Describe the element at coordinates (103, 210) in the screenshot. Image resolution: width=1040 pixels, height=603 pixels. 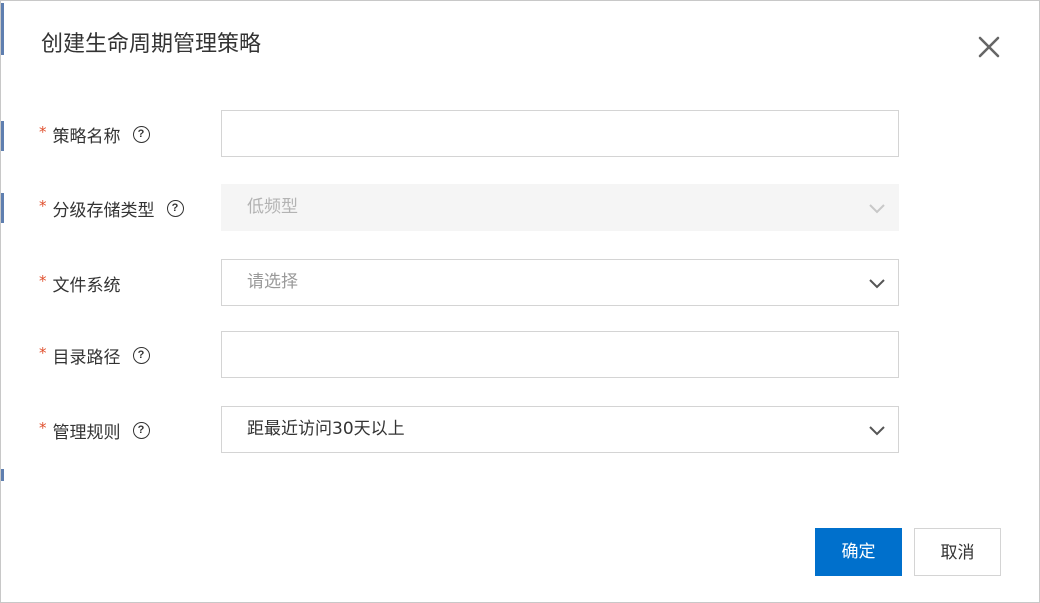
I see `storage-type-label-text: 分级存储类型` at that location.